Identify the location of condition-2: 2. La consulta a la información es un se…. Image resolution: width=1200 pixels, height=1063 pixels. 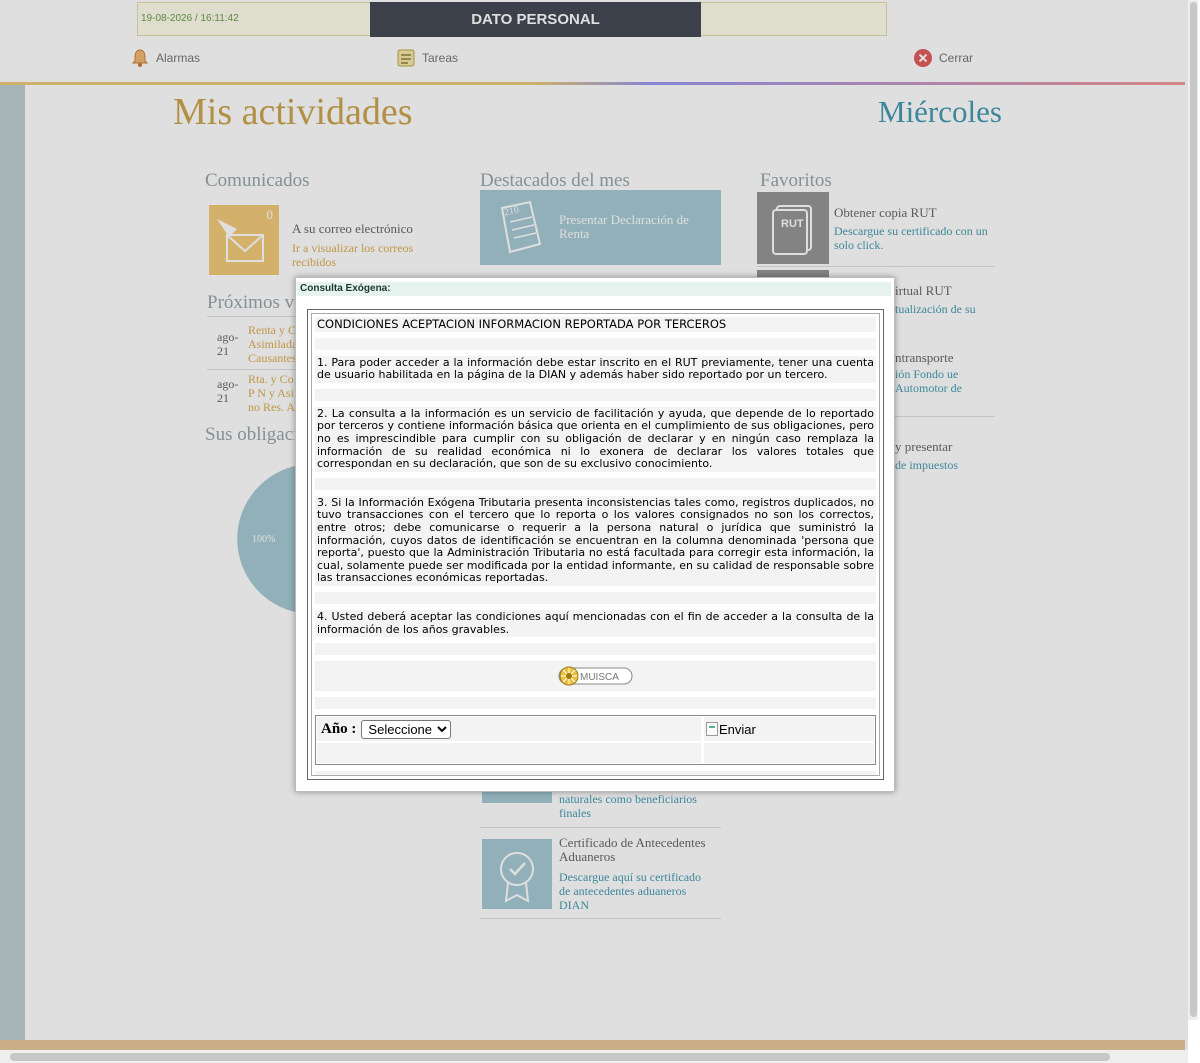
(595, 439).